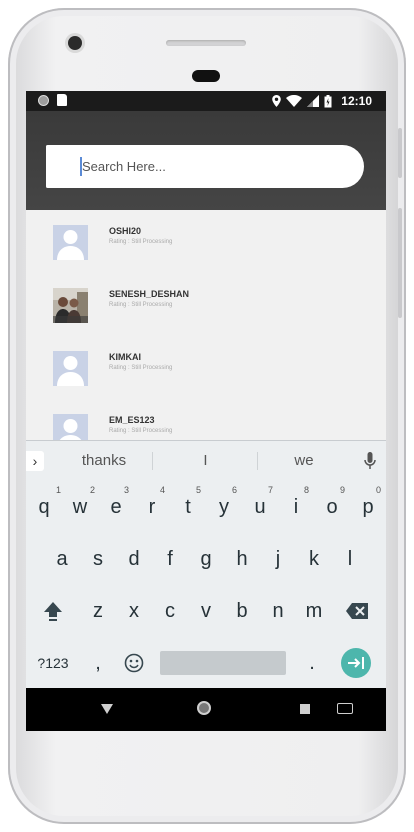 This screenshot has width=414, height=832. I want to click on key-t: t5, so click(188, 507).